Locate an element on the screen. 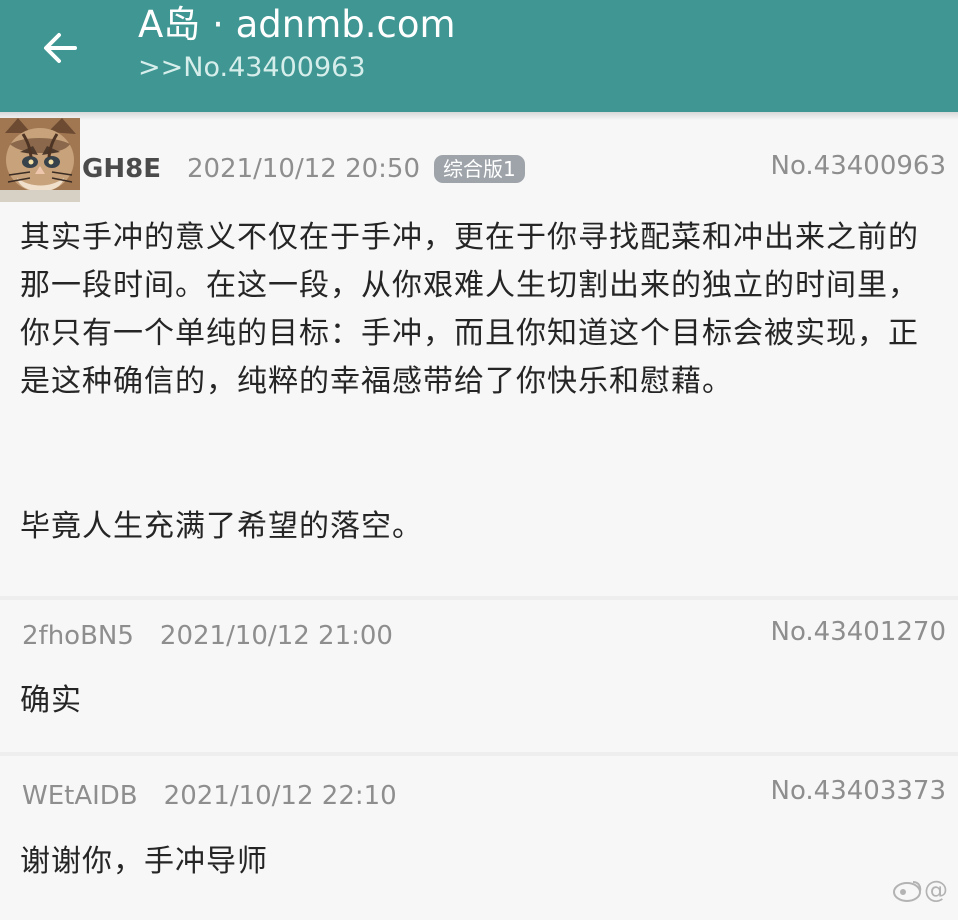 This screenshot has height=920, width=958. reply-content: 谢谢你，手冲导师 is located at coordinates (144, 861).